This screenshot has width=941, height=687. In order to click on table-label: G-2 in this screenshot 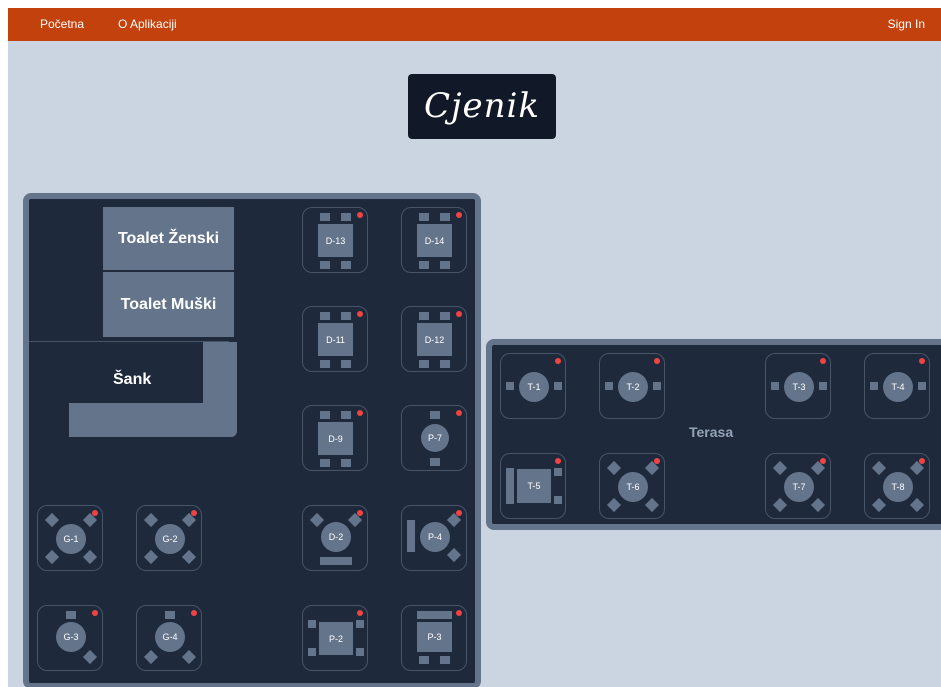, I will do `click(170, 539)`.